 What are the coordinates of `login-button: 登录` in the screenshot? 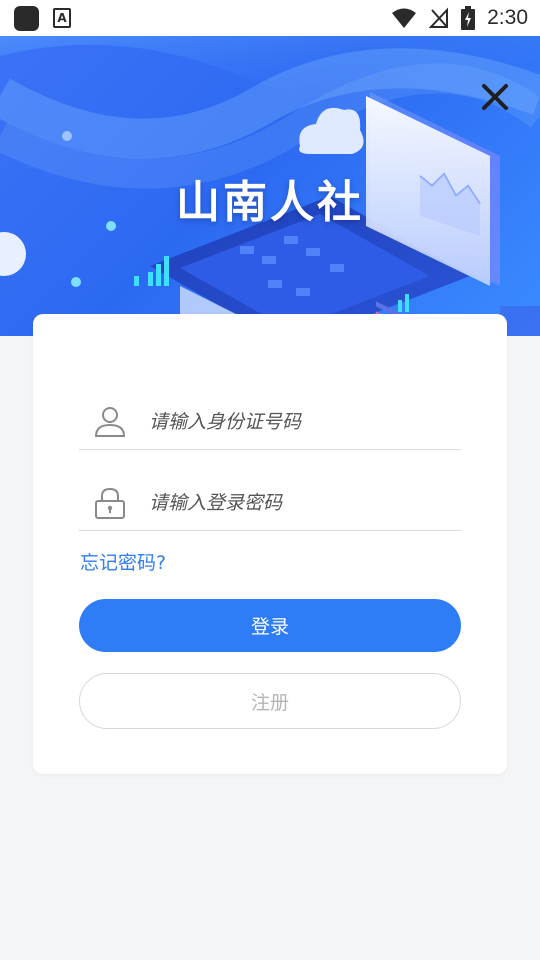 It's located at (270, 625).